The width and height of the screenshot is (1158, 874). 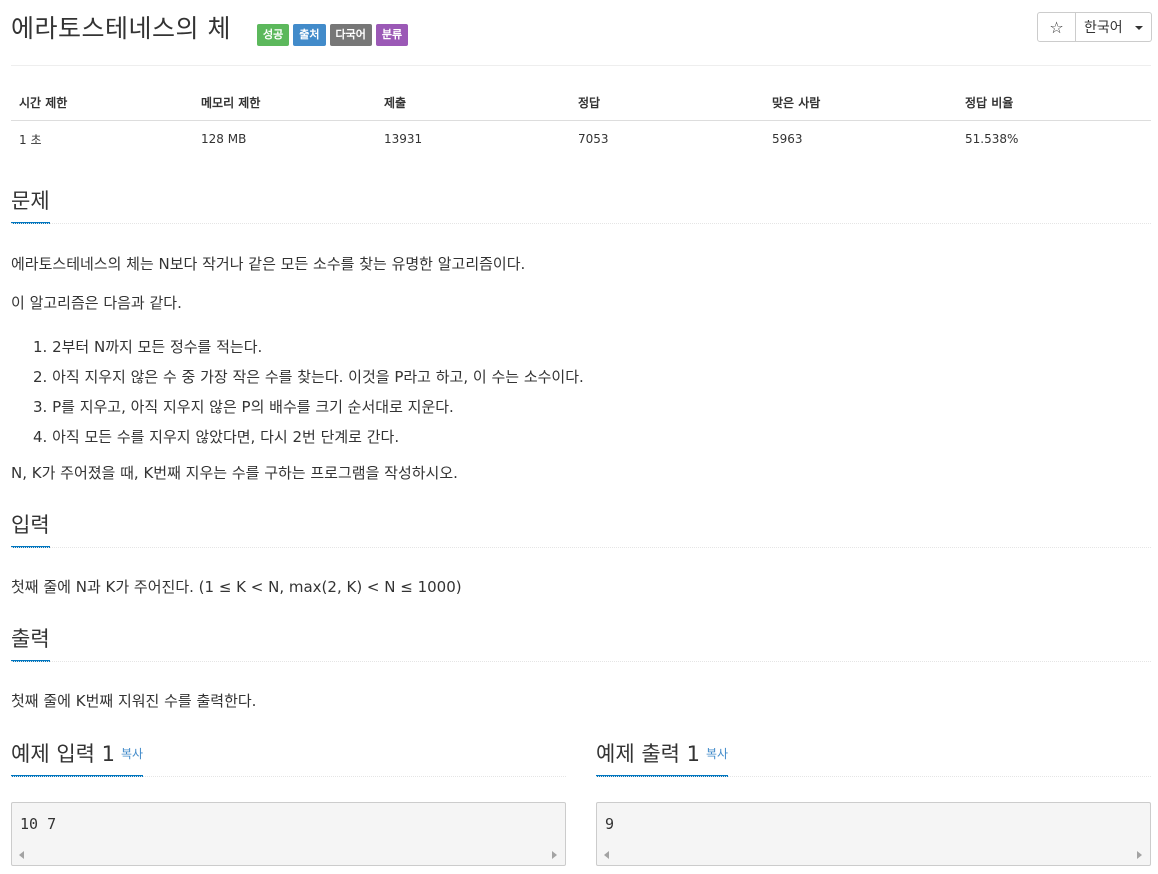 What do you see at coordinates (288, 834) in the screenshot?
I see `sample-input-box: 10 7` at bounding box center [288, 834].